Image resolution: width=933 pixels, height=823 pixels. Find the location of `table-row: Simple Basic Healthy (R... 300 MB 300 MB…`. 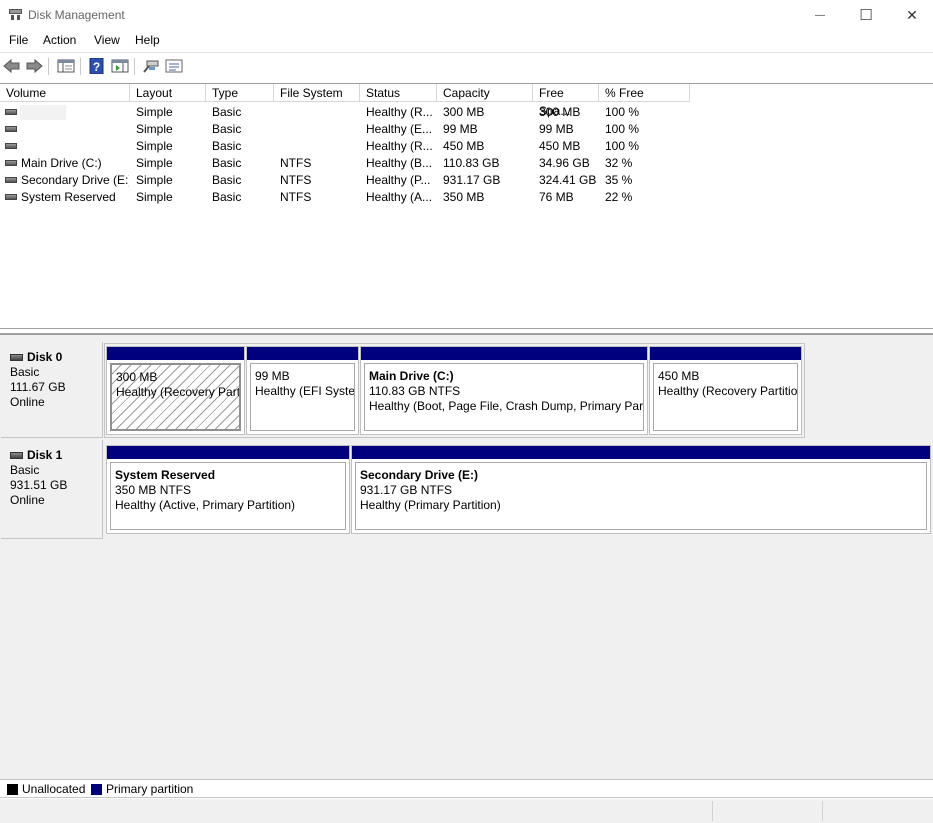

table-row: Simple Basic Healthy (R... 300 MB 300 MB… is located at coordinates (466, 112).